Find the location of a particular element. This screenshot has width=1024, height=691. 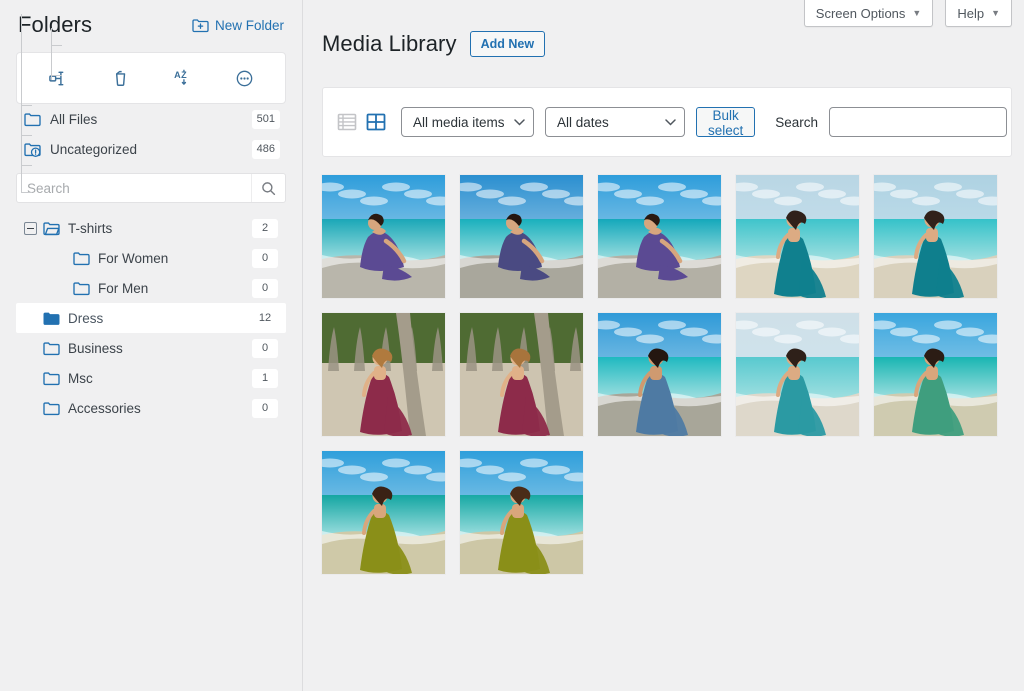

folder-search-input is located at coordinates (134, 188).